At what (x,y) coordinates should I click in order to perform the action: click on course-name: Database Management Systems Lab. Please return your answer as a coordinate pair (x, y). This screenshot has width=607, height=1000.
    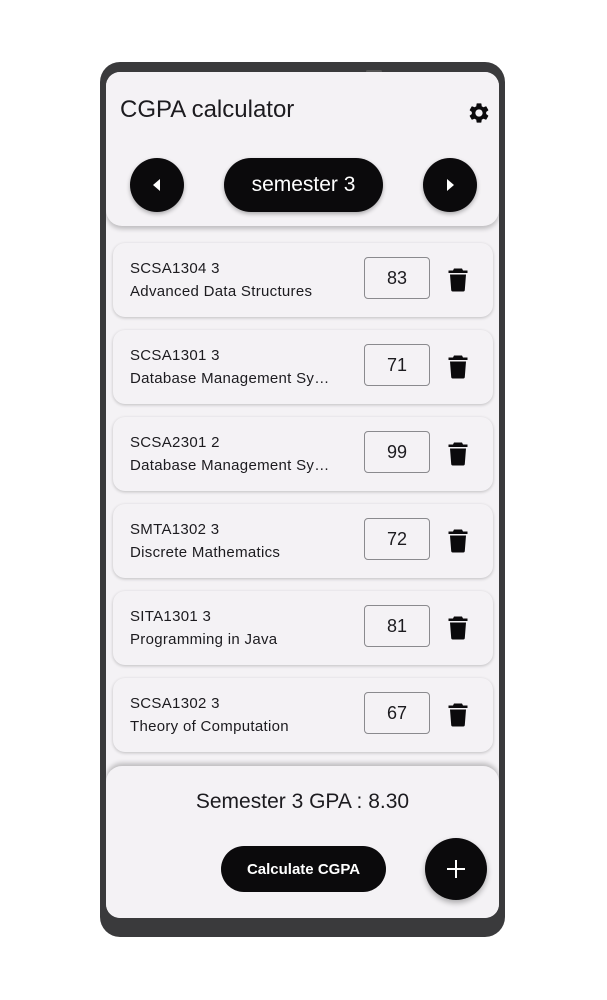
    Looking at the image, I should click on (232, 465).